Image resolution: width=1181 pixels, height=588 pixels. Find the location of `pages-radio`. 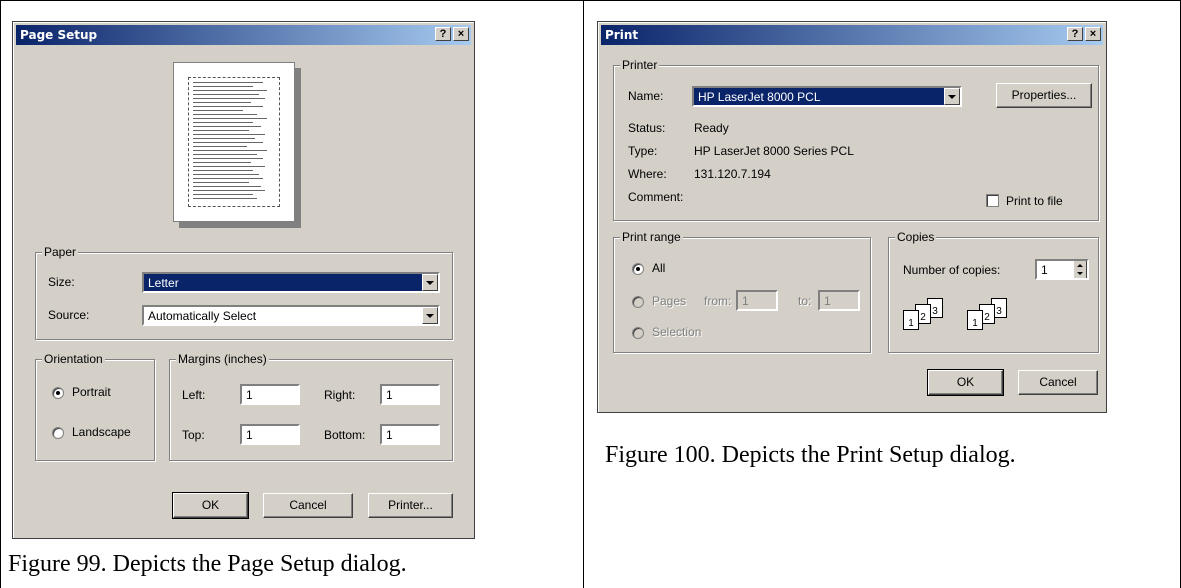

pages-radio is located at coordinates (638, 302).